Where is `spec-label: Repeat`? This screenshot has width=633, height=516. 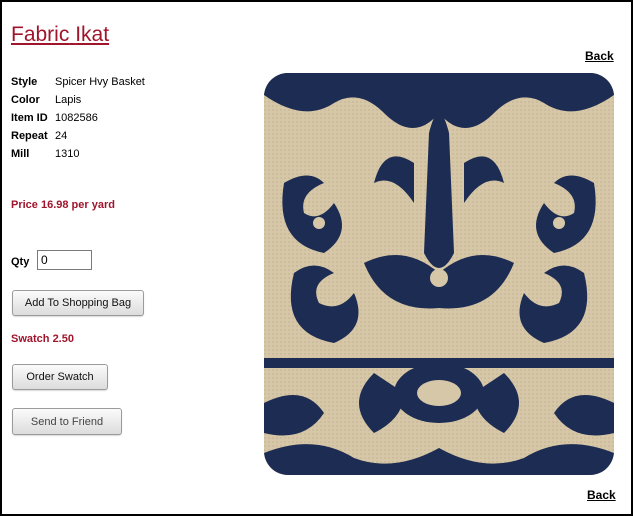 spec-label: Repeat is located at coordinates (29, 136).